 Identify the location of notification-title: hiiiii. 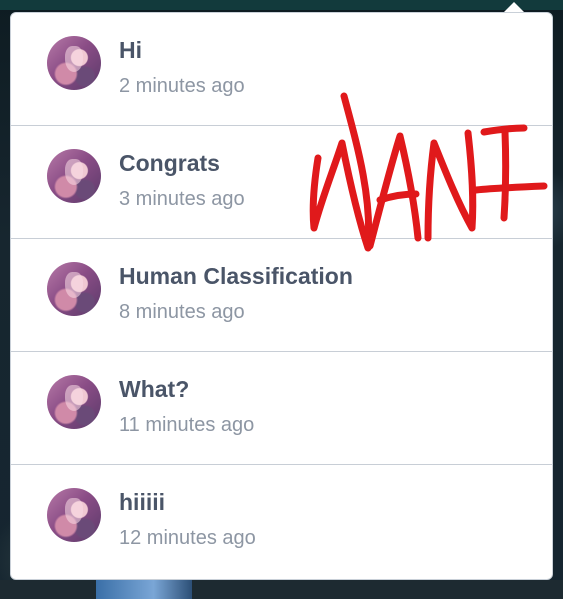
(142, 502).